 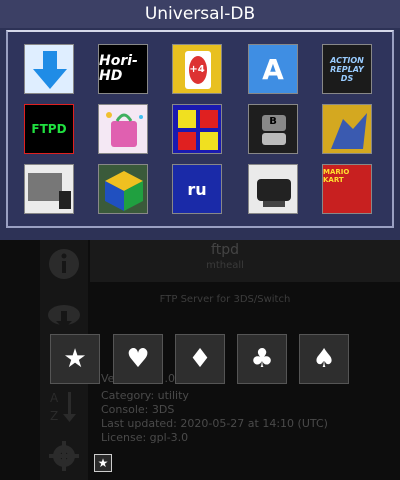 I want to click on diamond-button: ♦, so click(x=200, y=359).